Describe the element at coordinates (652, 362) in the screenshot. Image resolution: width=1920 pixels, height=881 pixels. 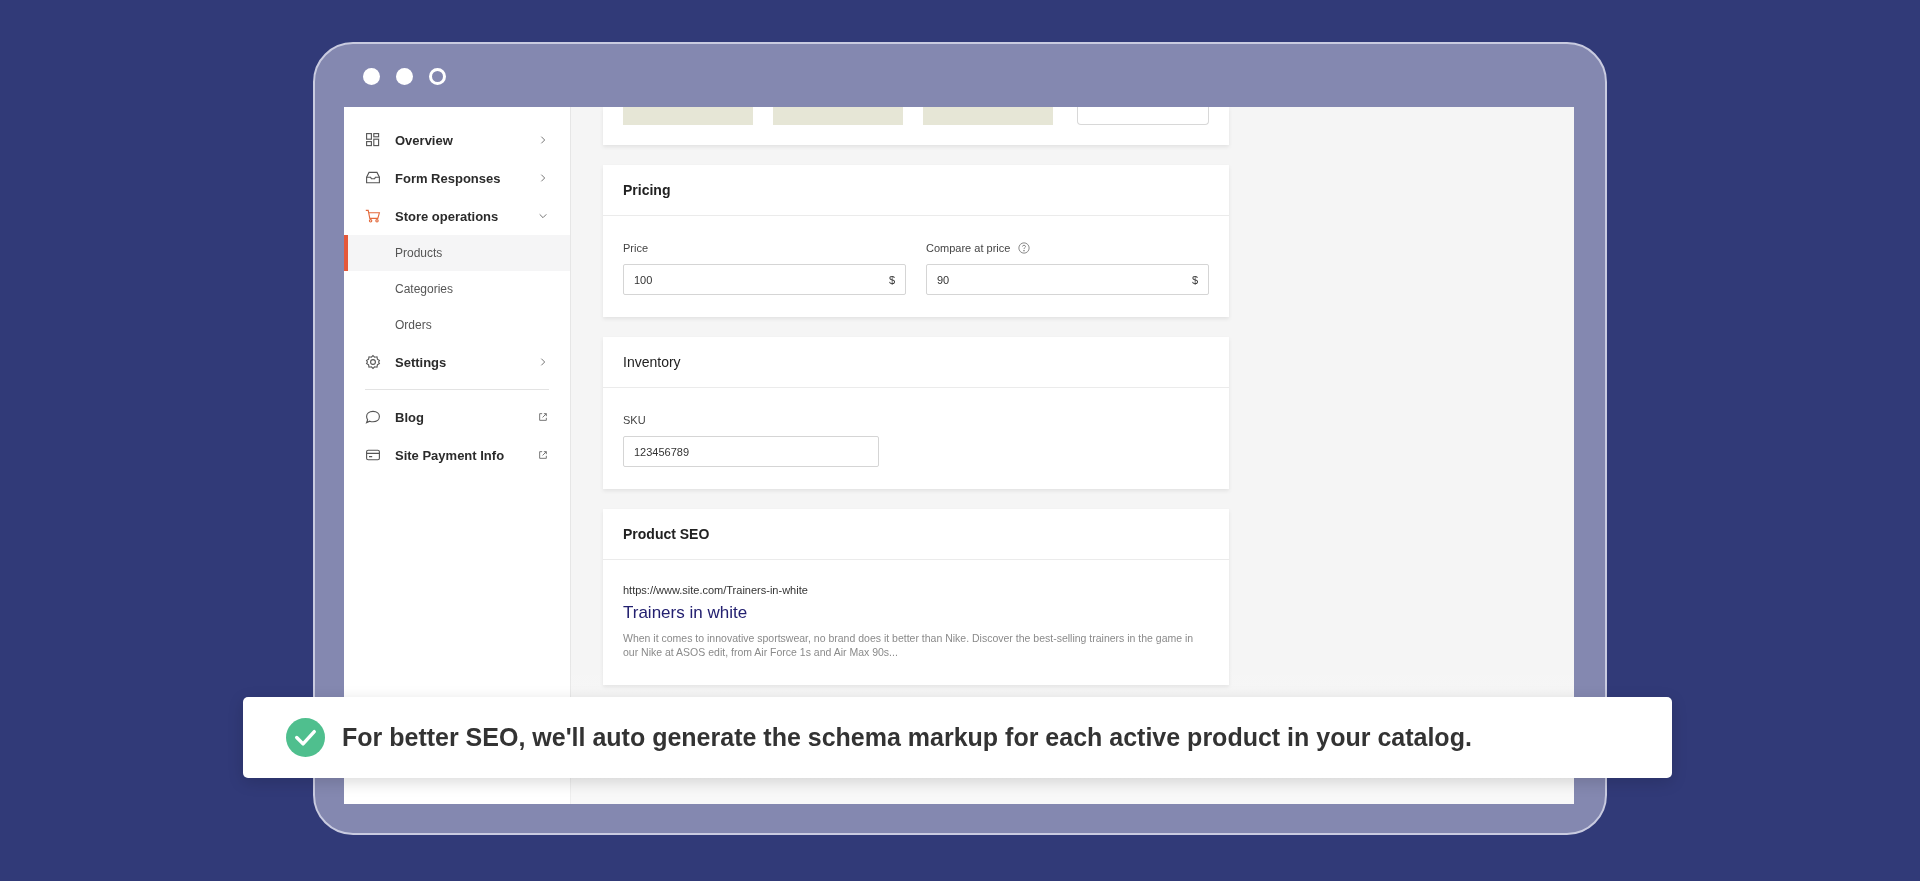
I see `card-title: Inventory` at that location.